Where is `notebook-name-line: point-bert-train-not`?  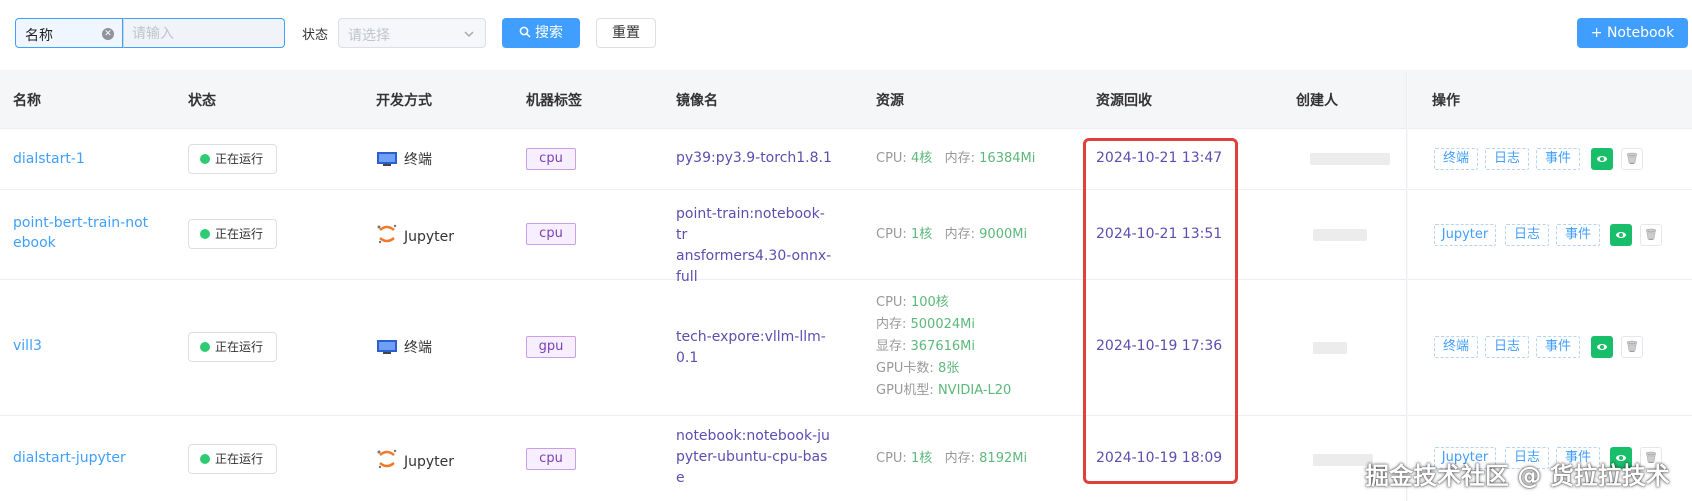
notebook-name-line: point-bert-train-not is located at coordinates (81, 223).